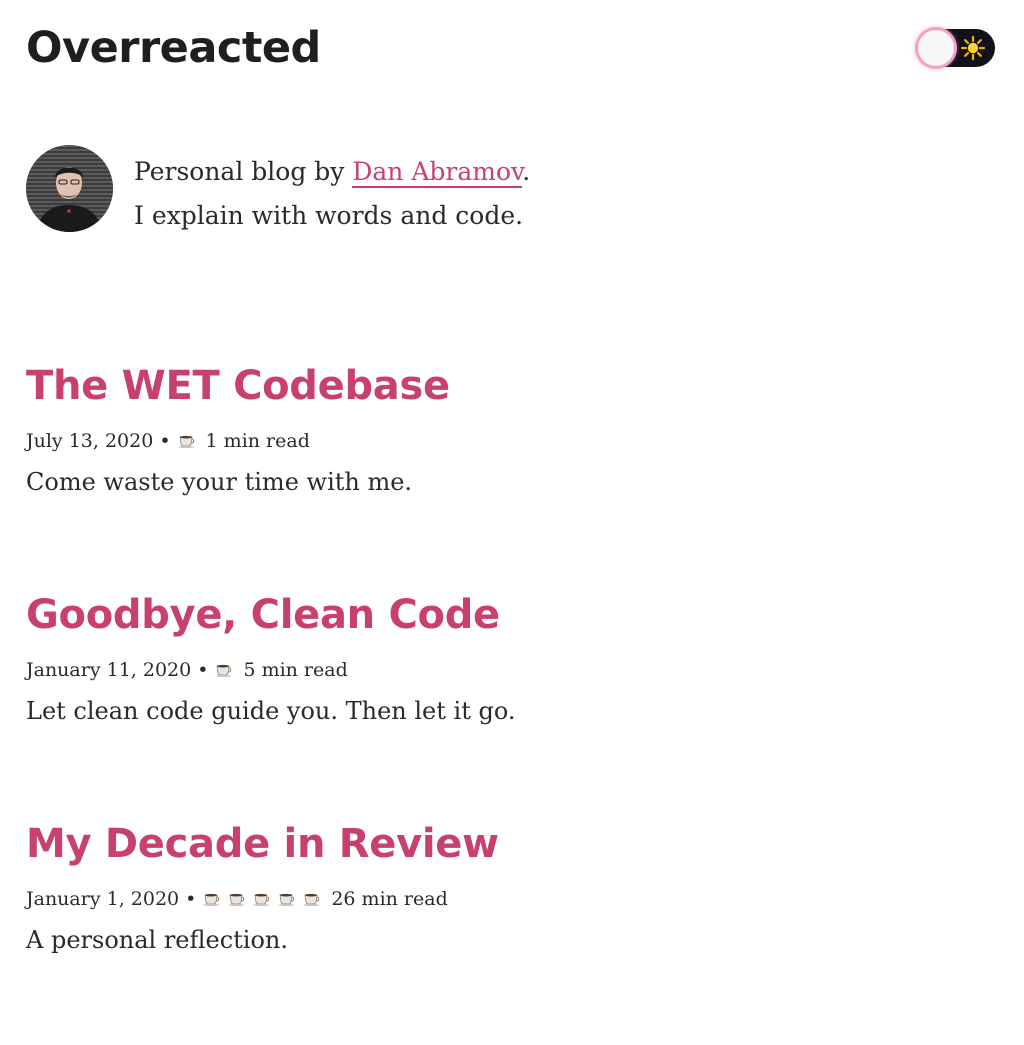  Describe the element at coordinates (263, 617) in the screenshot. I see `post-title-link: Goodbye, Clean Code` at that location.